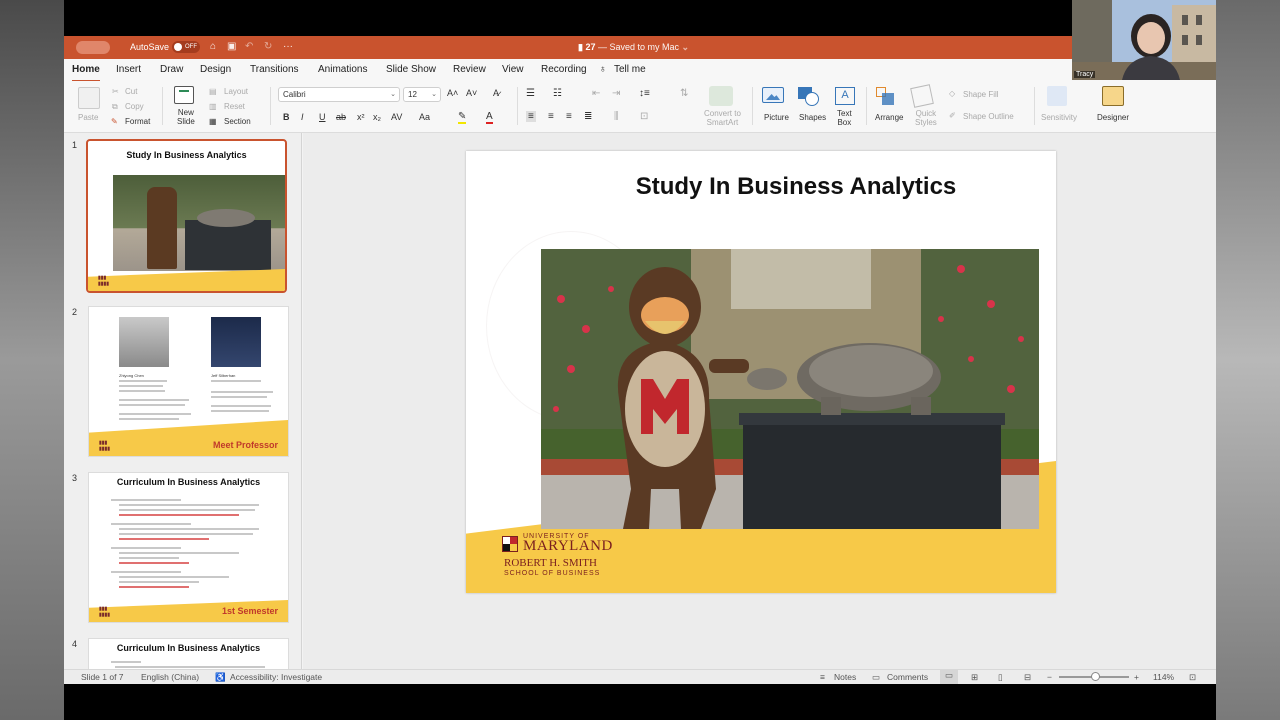  Describe the element at coordinates (134, 106) in the screenshot. I see `copy-button: Copy` at that location.